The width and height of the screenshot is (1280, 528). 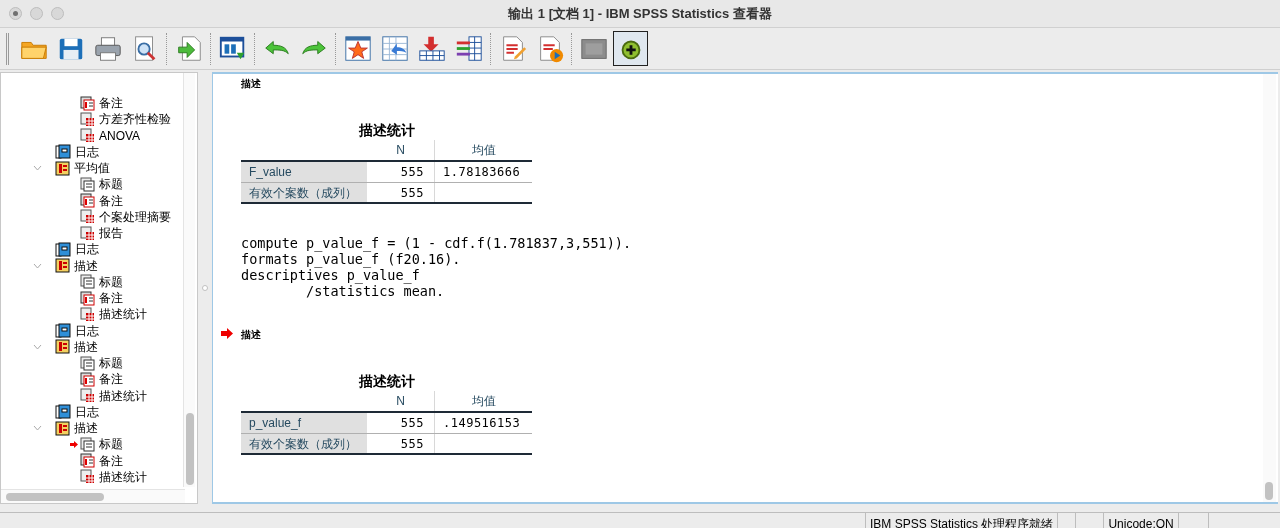 What do you see at coordinates (630, 48) in the screenshot?
I see `toolbar-button` at bounding box center [630, 48].